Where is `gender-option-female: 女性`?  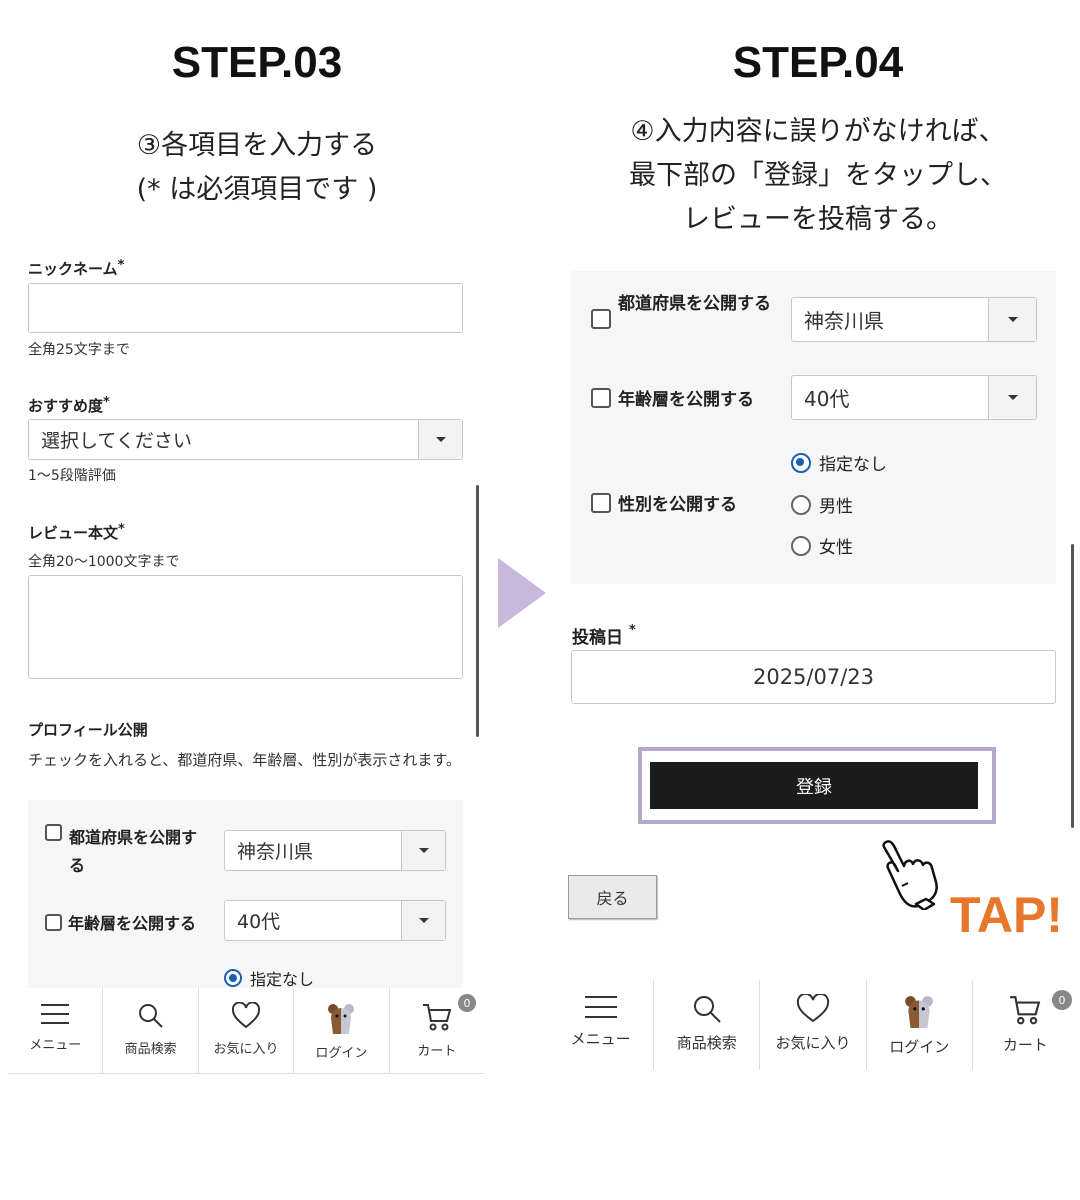
gender-option-female: 女性 is located at coordinates (822, 545).